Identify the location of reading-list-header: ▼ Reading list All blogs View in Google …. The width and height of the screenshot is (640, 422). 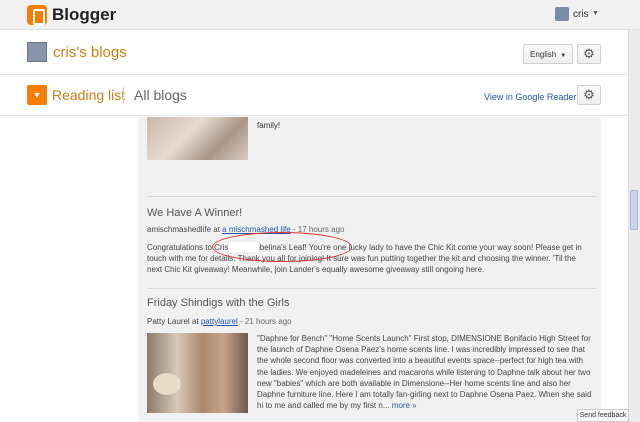
(320, 96).